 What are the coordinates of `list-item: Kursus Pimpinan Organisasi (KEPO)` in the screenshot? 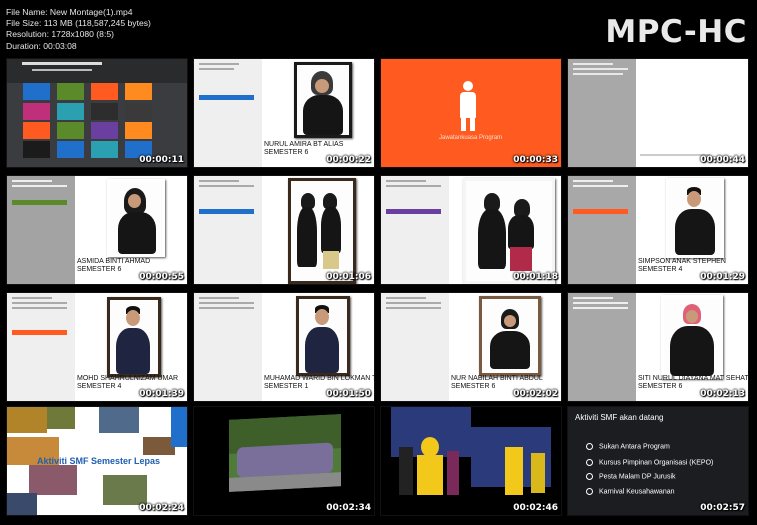 It's located at (649, 462).